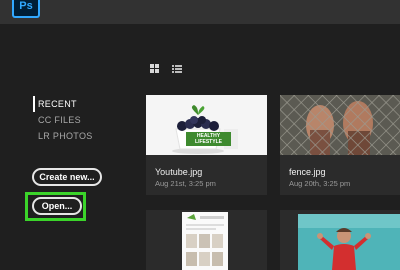  Describe the element at coordinates (26, 9) in the screenshot. I see `photoshop-logo: Ps` at that location.